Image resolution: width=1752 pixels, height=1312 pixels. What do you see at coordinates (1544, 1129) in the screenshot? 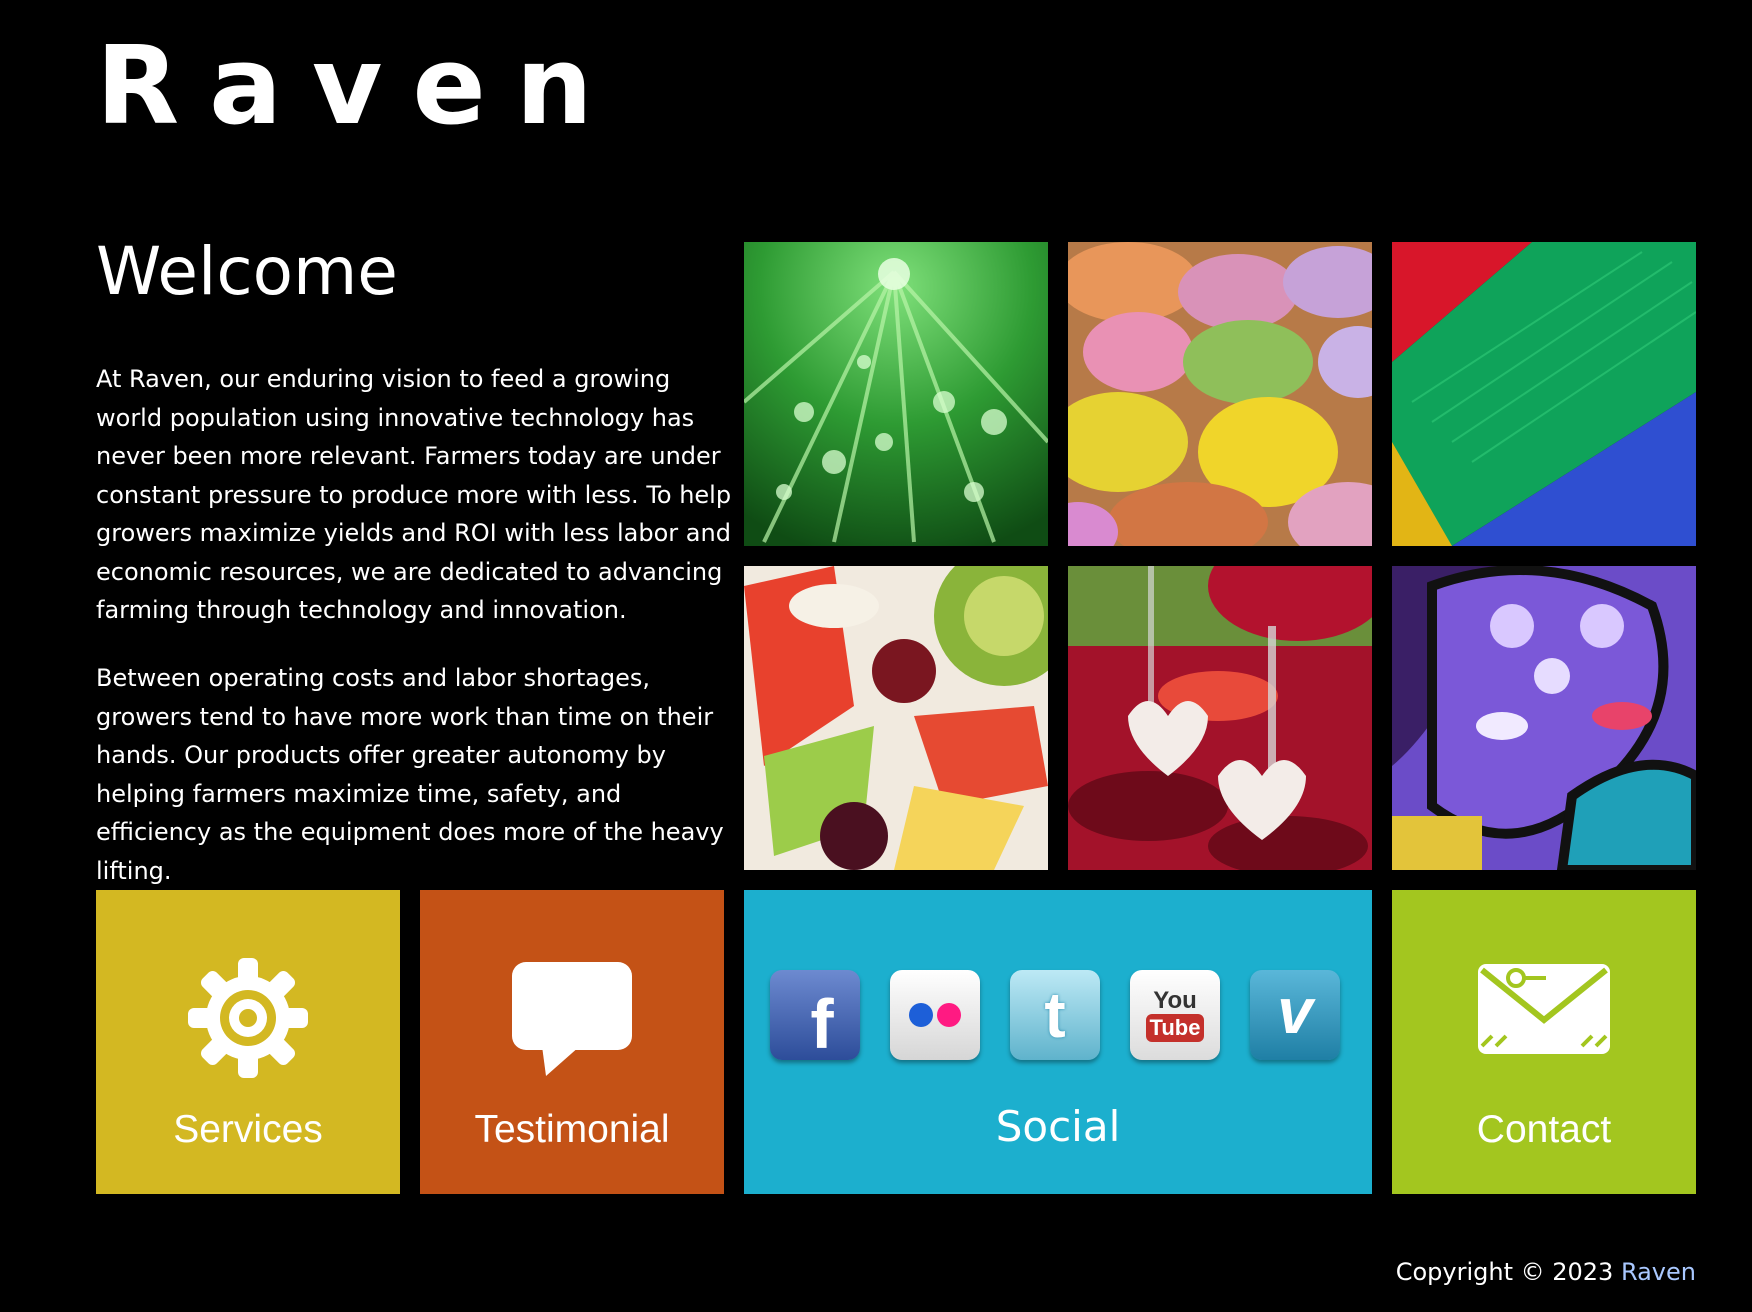
I see `contact-label: Contact` at bounding box center [1544, 1129].